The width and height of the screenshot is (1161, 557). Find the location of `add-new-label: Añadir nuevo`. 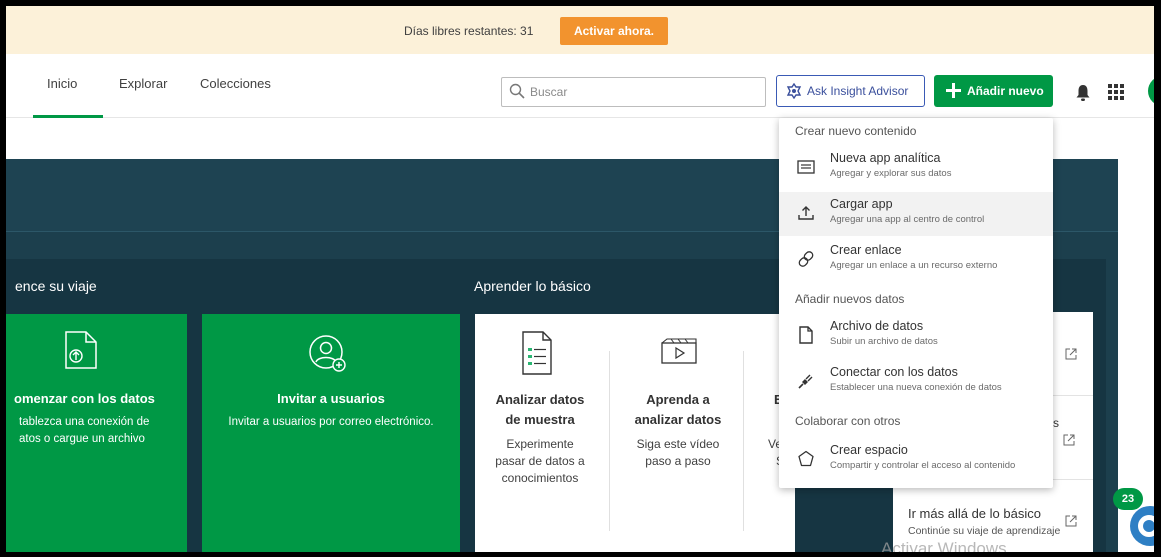

add-new-label: Añadir nuevo is located at coordinates (1005, 91).